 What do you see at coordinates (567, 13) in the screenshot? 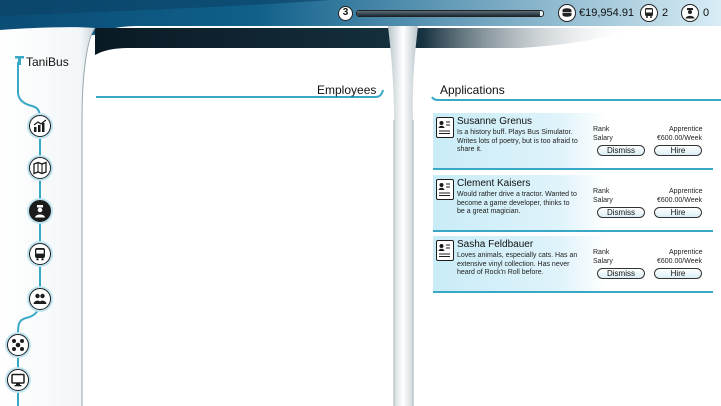
I see `money-icon` at bounding box center [567, 13].